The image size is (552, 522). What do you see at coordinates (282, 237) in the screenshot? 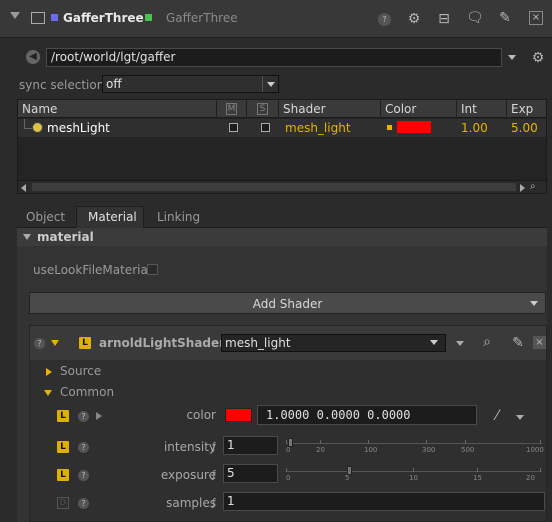
I see `material-section-header: material` at bounding box center [282, 237].